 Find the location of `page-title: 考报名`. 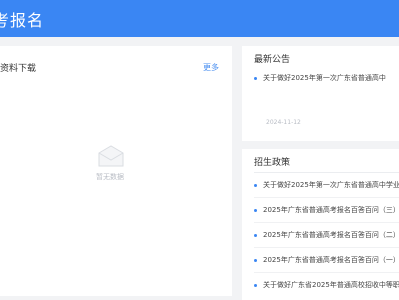

page-title: 考报名 is located at coordinates (22, 20).